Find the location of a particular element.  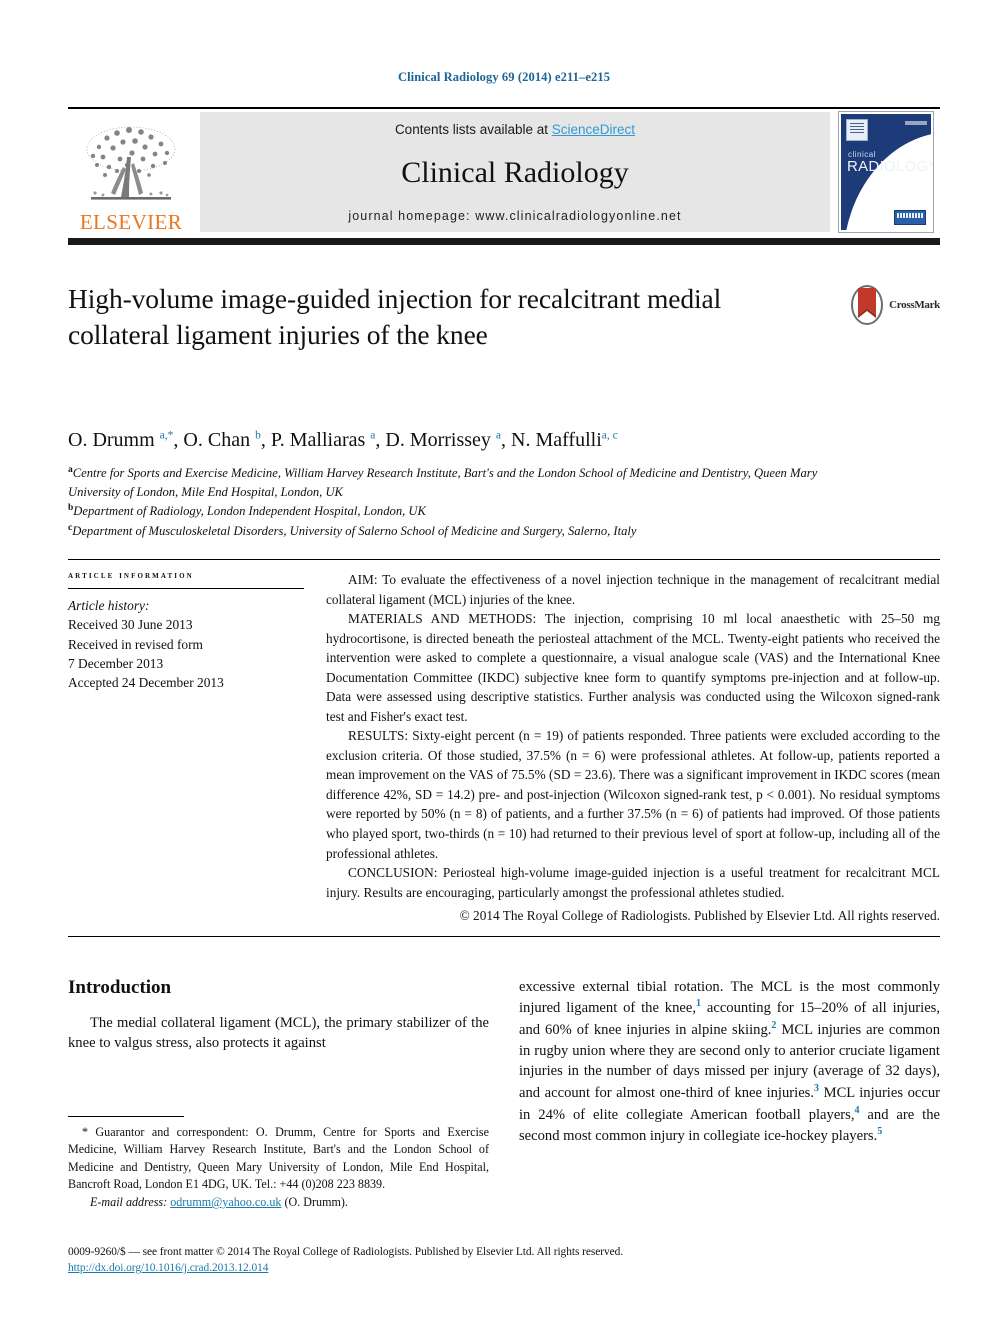

cover-radiology-text: RADIOLOGY is located at coordinates (890, 166).